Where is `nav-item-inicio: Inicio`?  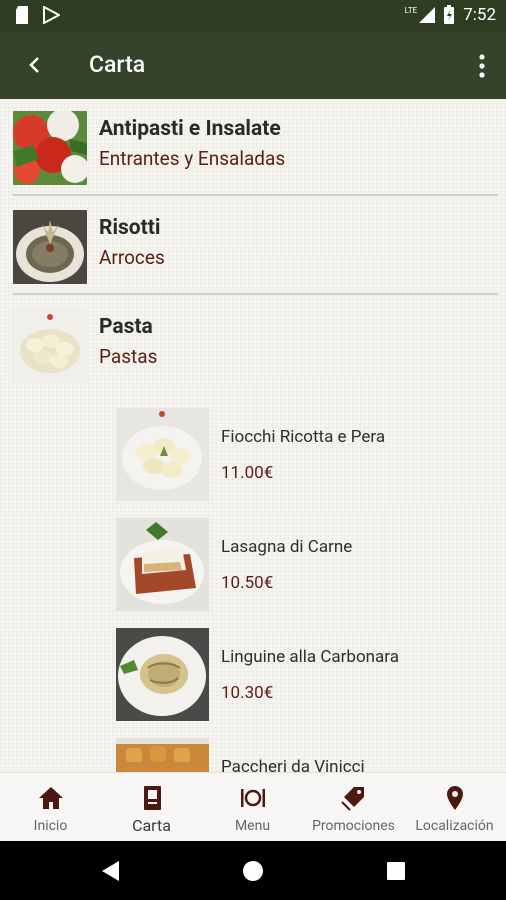 nav-item-inicio: Inicio is located at coordinates (50, 807).